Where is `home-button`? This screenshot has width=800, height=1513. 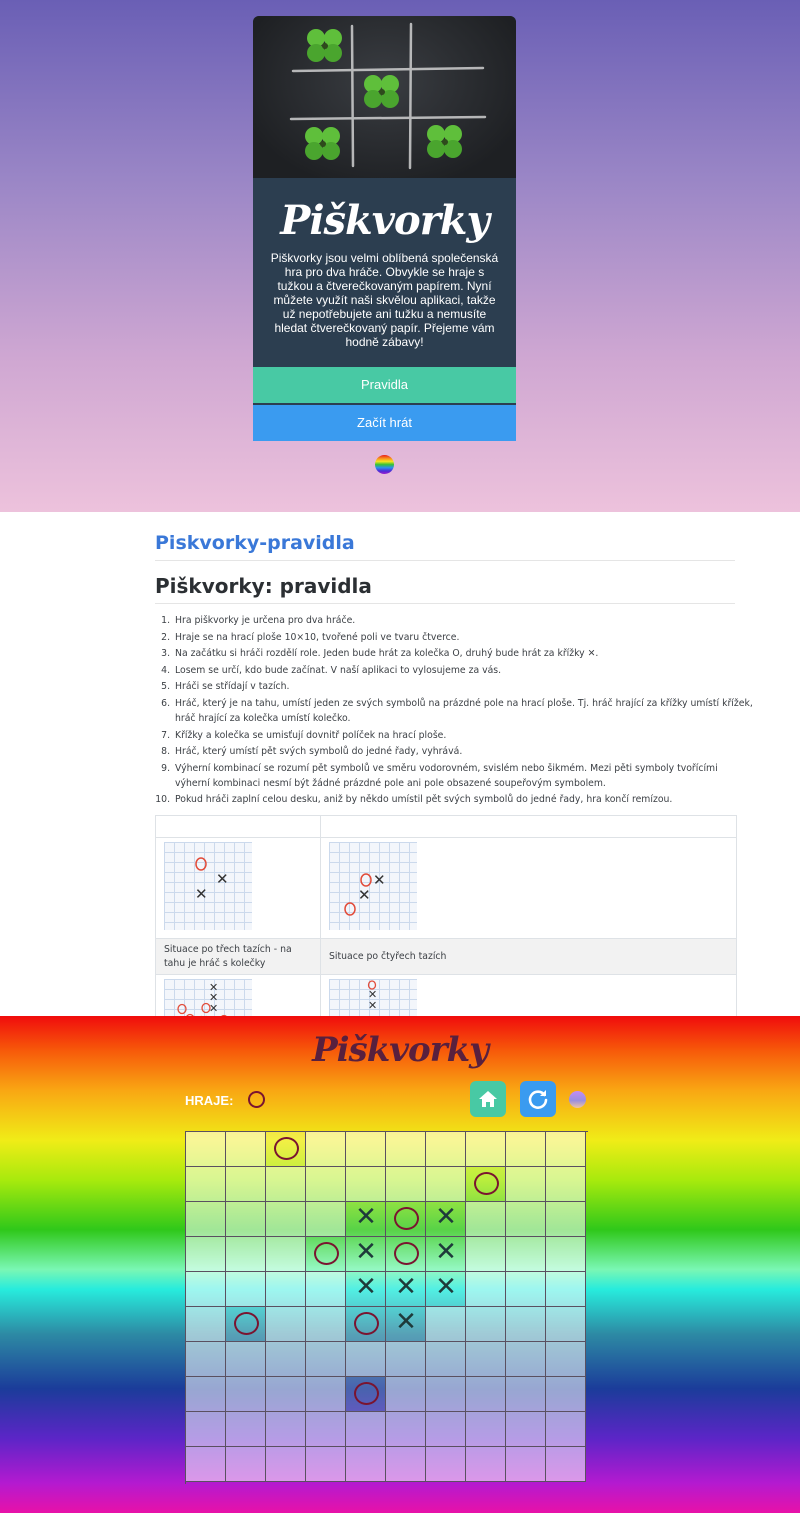 home-button is located at coordinates (488, 1099).